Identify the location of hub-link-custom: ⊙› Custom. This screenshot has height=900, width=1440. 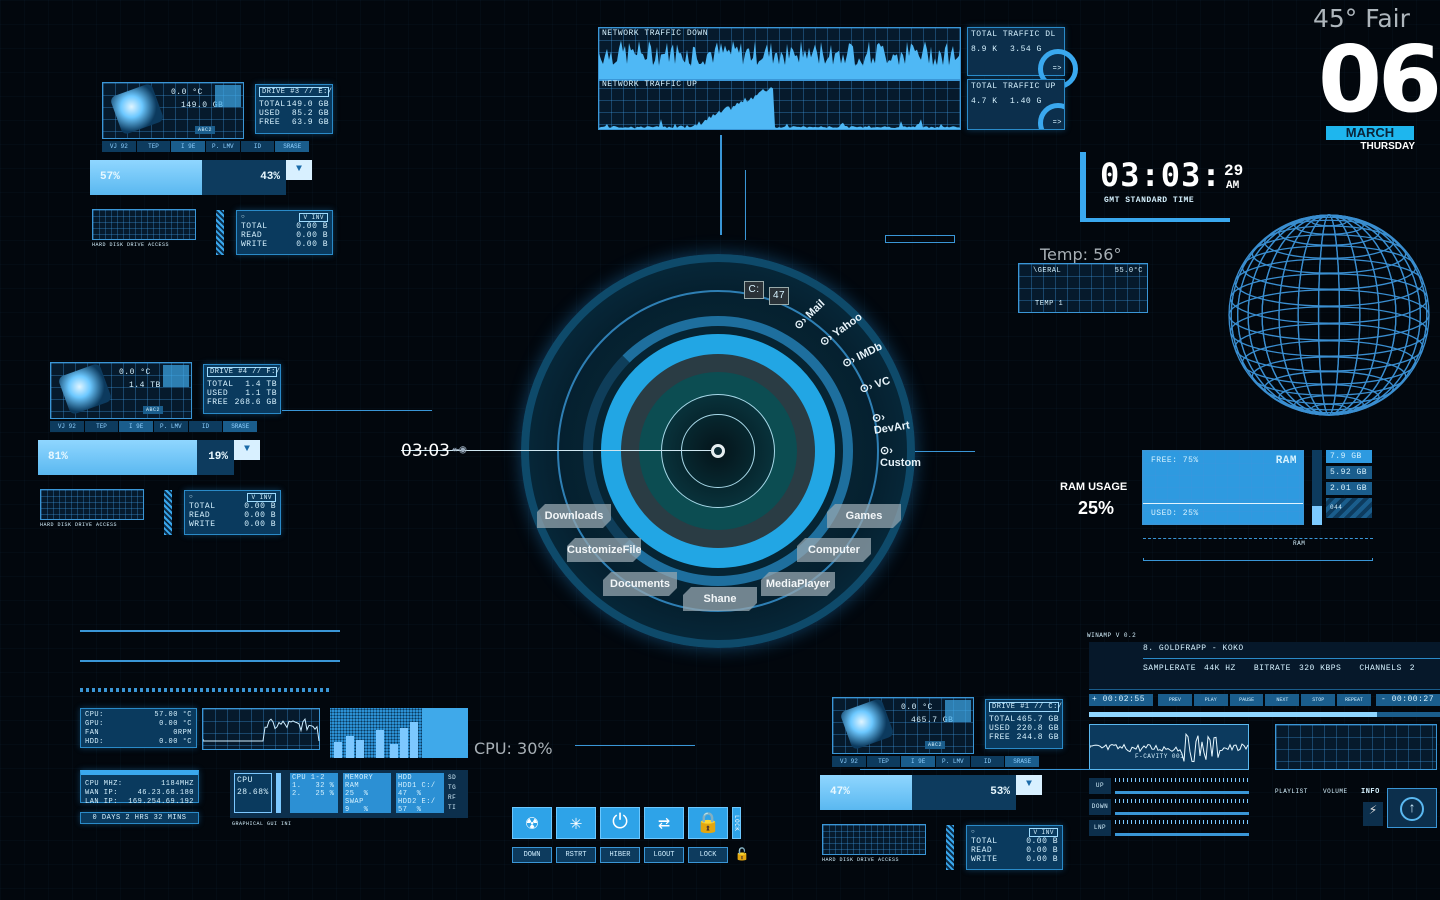
(900, 456).